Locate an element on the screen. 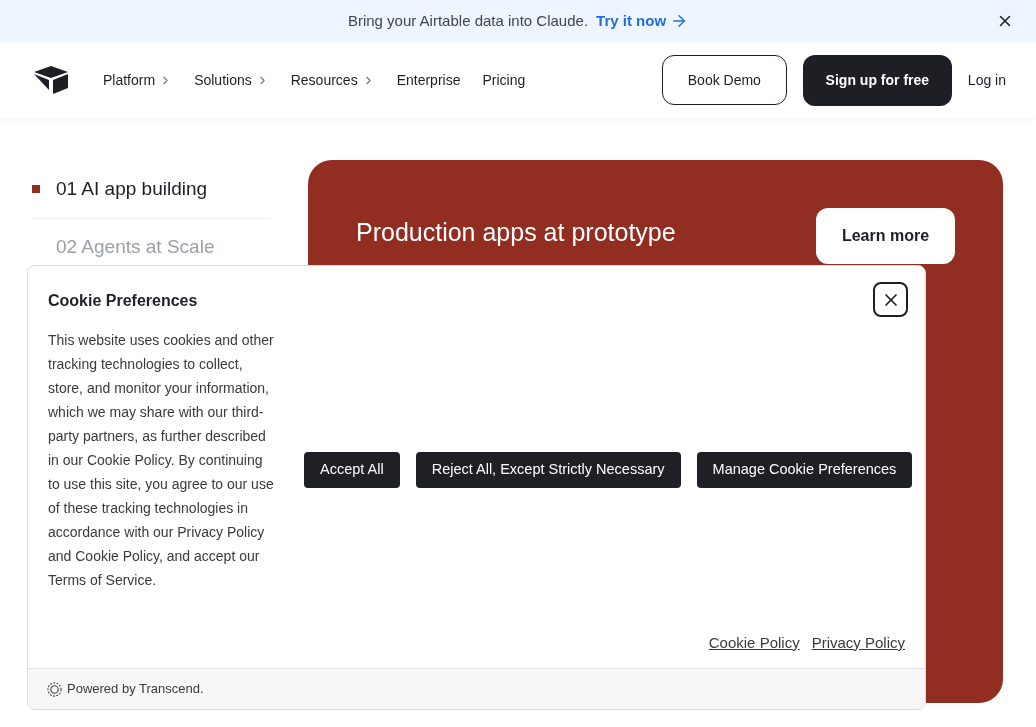  dialog-title: Cookie Preferences is located at coordinates (123, 301).